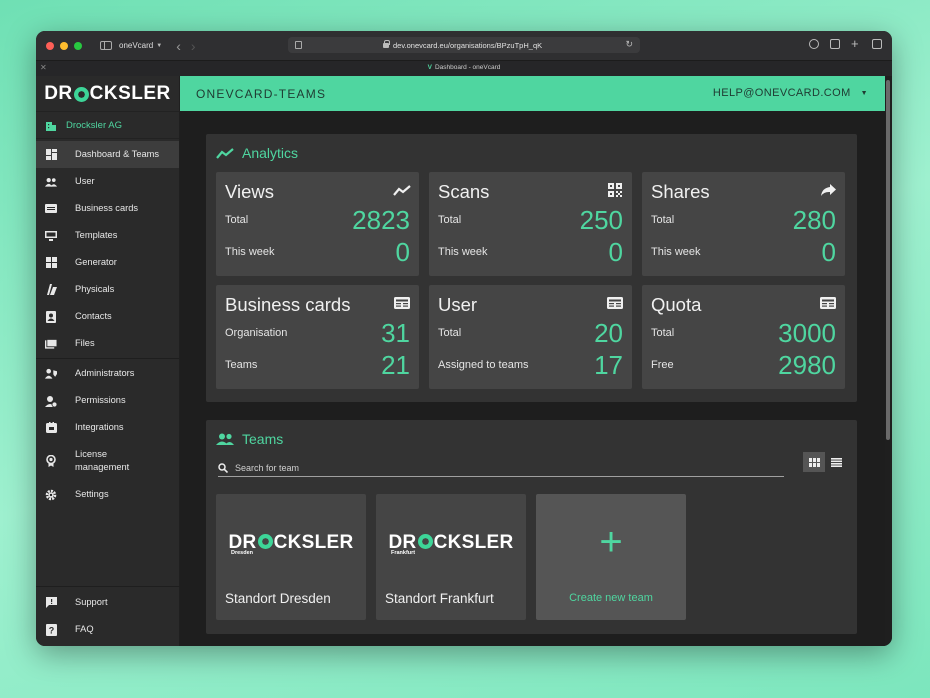  What do you see at coordinates (107, 427) in the screenshot?
I see `sidebar-item-integrations: Integrations` at bounding box center [107, 427].